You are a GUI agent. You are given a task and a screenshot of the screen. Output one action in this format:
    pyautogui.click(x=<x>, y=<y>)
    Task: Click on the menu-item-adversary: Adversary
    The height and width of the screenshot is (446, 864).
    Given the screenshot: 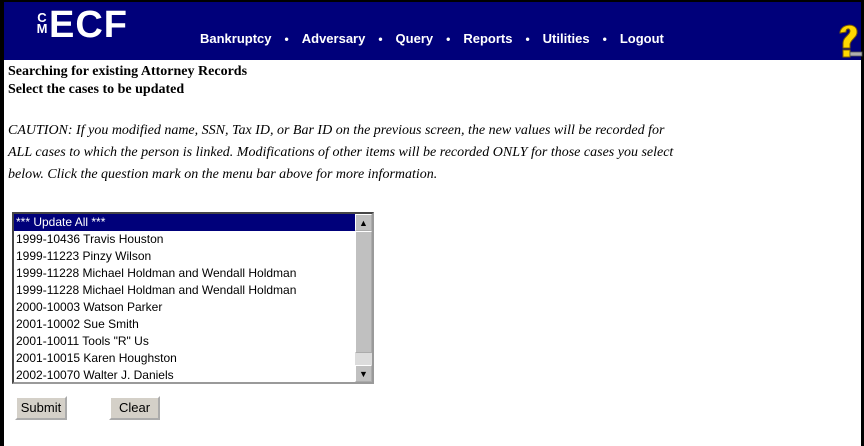 What is the action you would take?
    pyautogui.click(x=334, y=38)
    